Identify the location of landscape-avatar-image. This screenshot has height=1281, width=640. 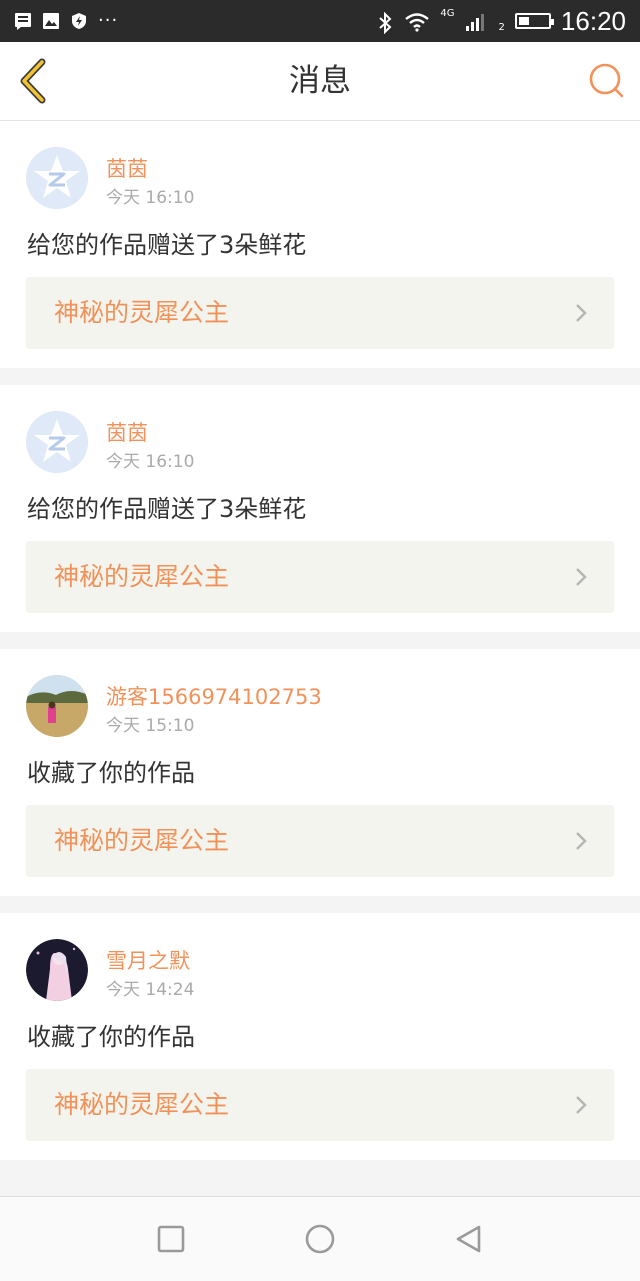
(57, 706).